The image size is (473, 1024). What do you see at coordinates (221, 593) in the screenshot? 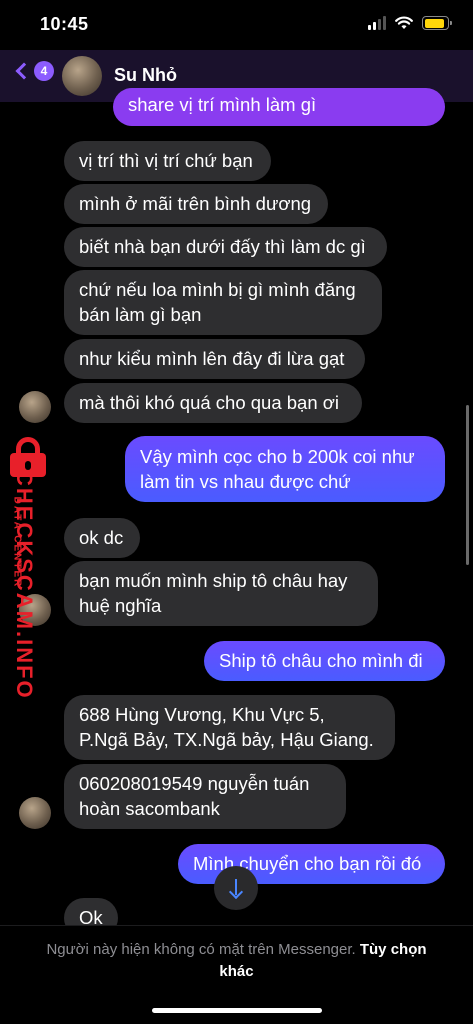
I see `message-incoming: bạn muốn mình ship tô châu hay huệ nghĩa` at bounding box center [221, 593].